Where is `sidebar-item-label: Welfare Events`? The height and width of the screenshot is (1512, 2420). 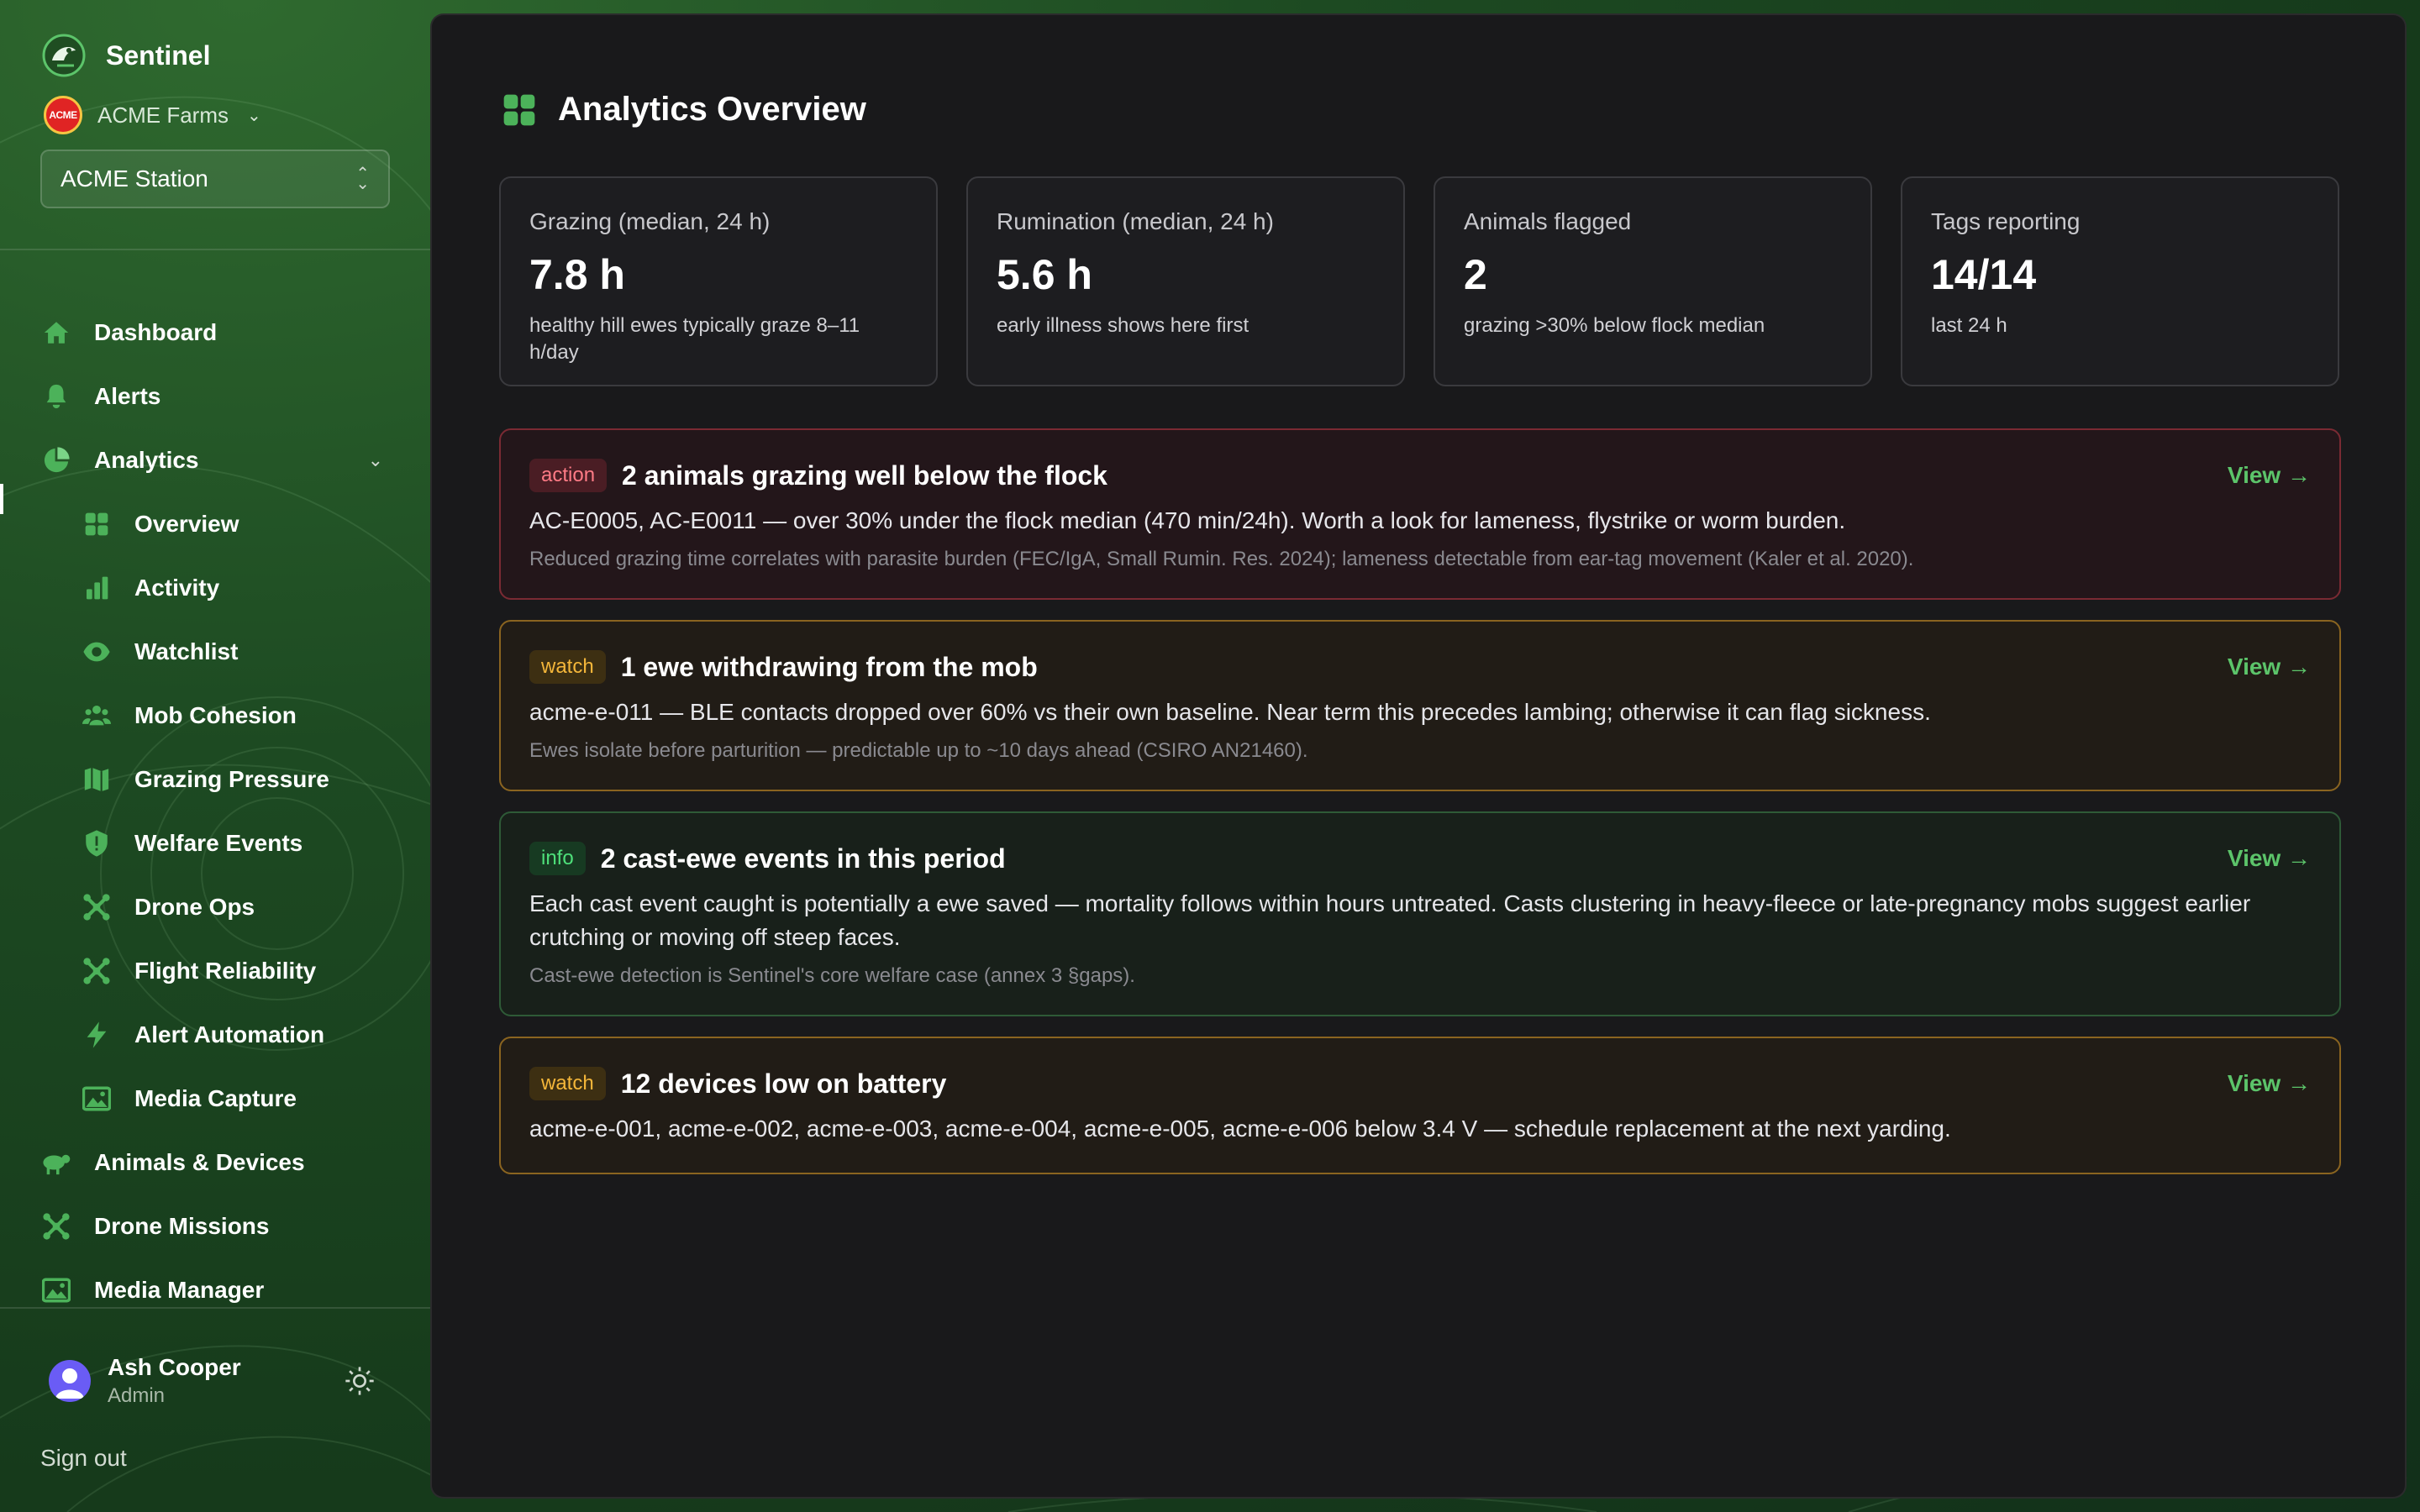
sidebar-item-label: Welfare Events is located at coordinates (218, 843).